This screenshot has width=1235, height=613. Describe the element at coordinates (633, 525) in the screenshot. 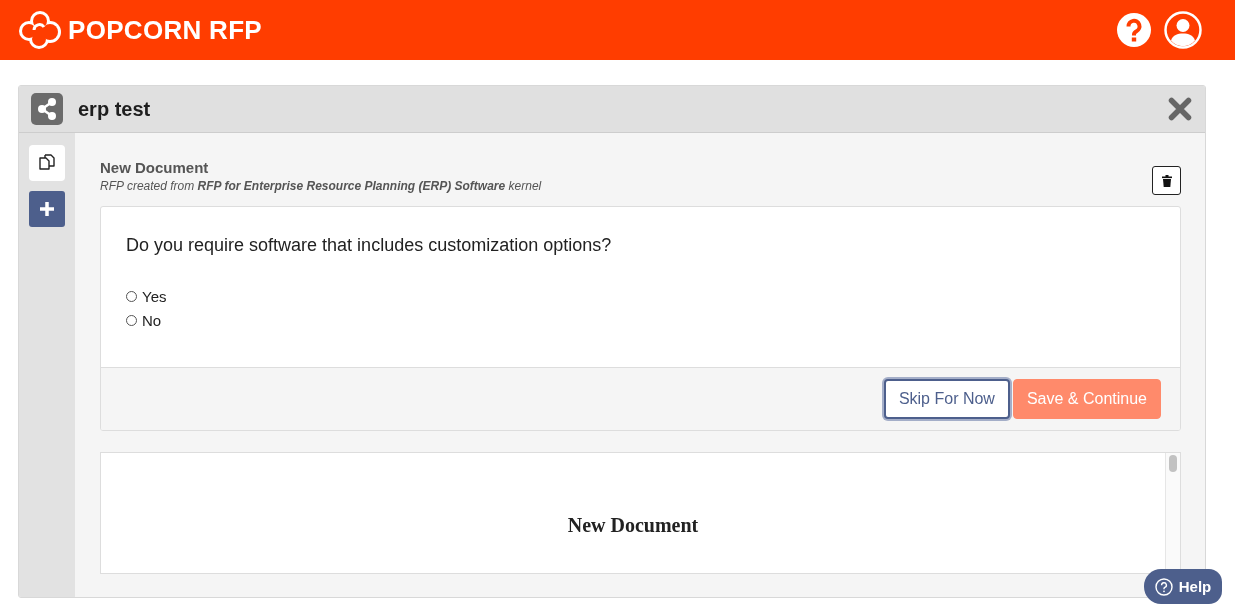

I see `preview-heading: New Document` at that location.